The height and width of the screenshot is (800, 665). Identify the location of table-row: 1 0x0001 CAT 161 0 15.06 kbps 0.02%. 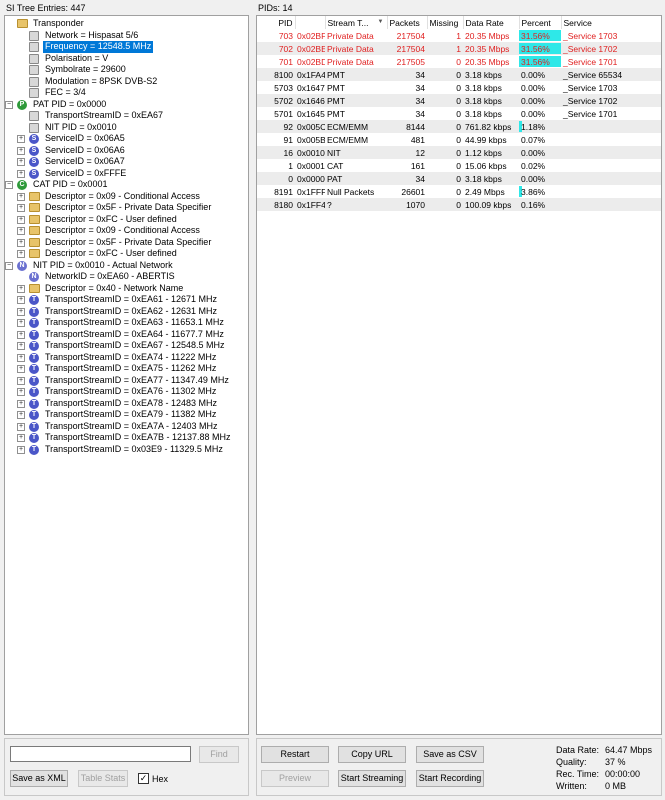
(459, 165).